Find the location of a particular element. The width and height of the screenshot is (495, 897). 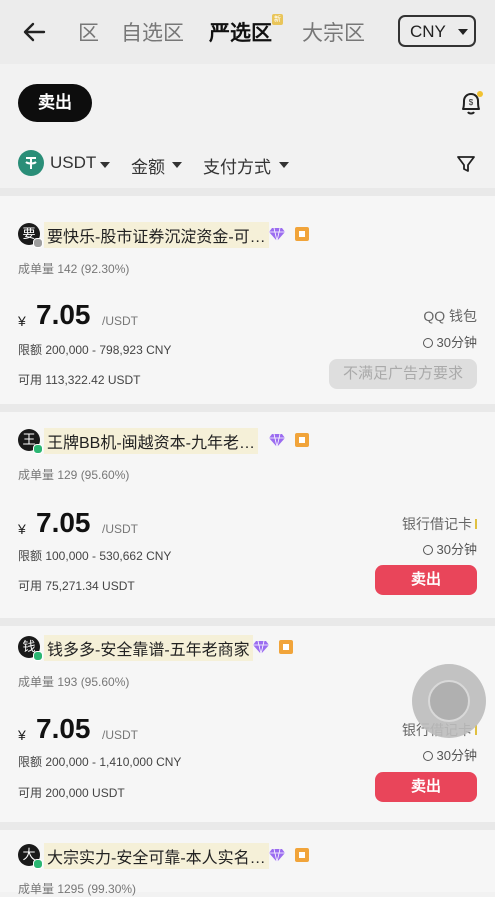

merchant-name: 钱多多-安全靠谱-五年老商家 is located at coordinates (148, 648).